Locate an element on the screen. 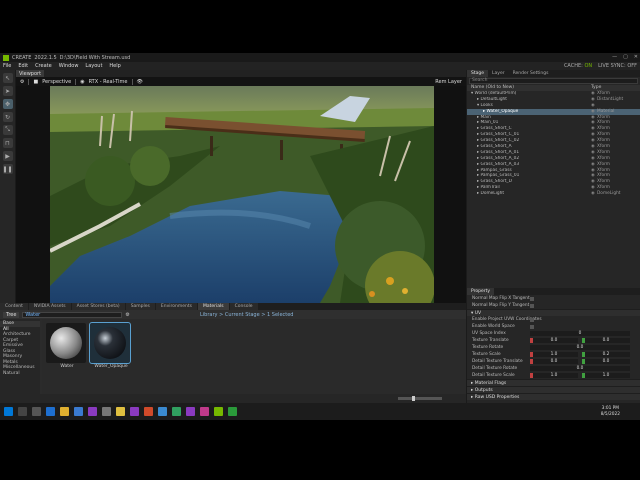  stage-tabbar: Stage Layer Render Settings is located at coordinates (553, 73).